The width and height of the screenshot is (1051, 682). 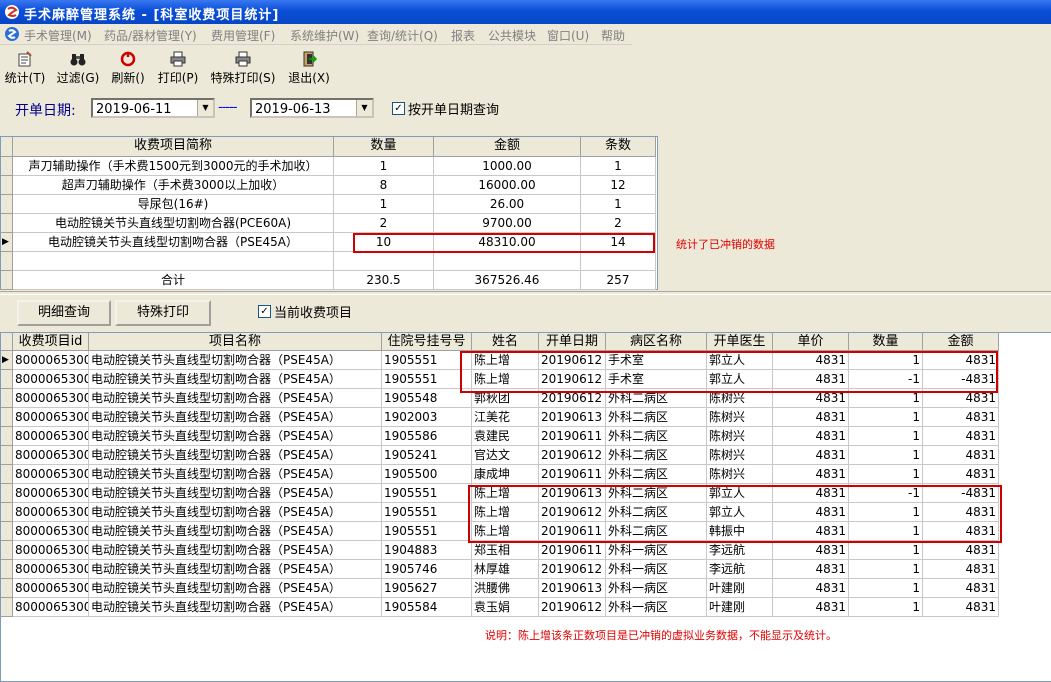 I want to click on menu-reports: 报表, so click(x=463, y=35).